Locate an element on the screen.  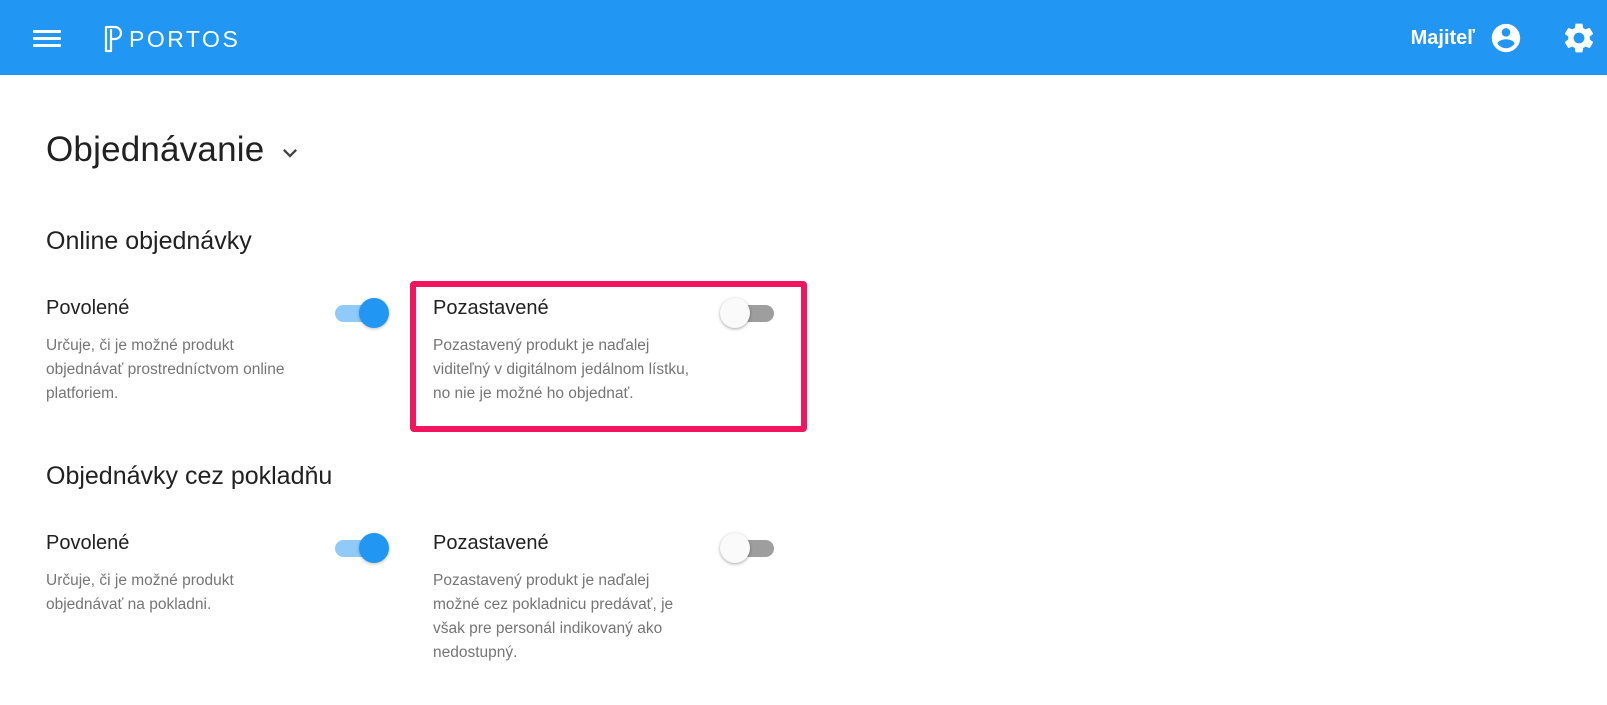
user-menu: Majiteľ is located at coordinates (1467, 38).